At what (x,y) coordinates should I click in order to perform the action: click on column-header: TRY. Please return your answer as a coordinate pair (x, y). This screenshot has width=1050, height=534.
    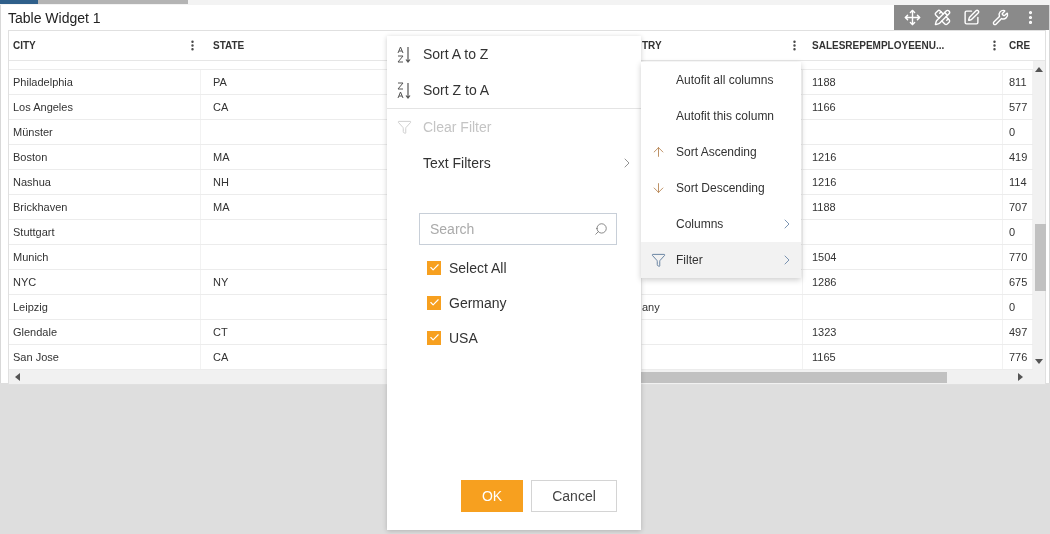
    Looking at the image, I should click on (652, 45).